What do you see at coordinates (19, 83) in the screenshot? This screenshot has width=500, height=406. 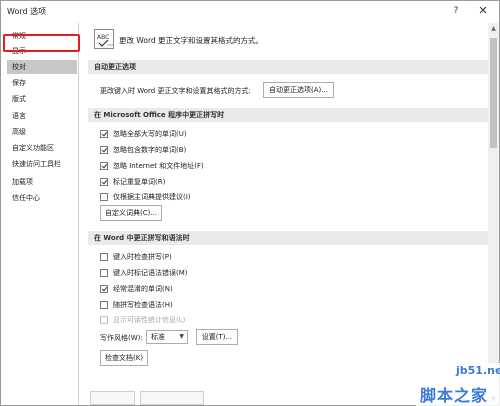 I see `sidebar-item-save: 保存` at bounding box center [19, 83].